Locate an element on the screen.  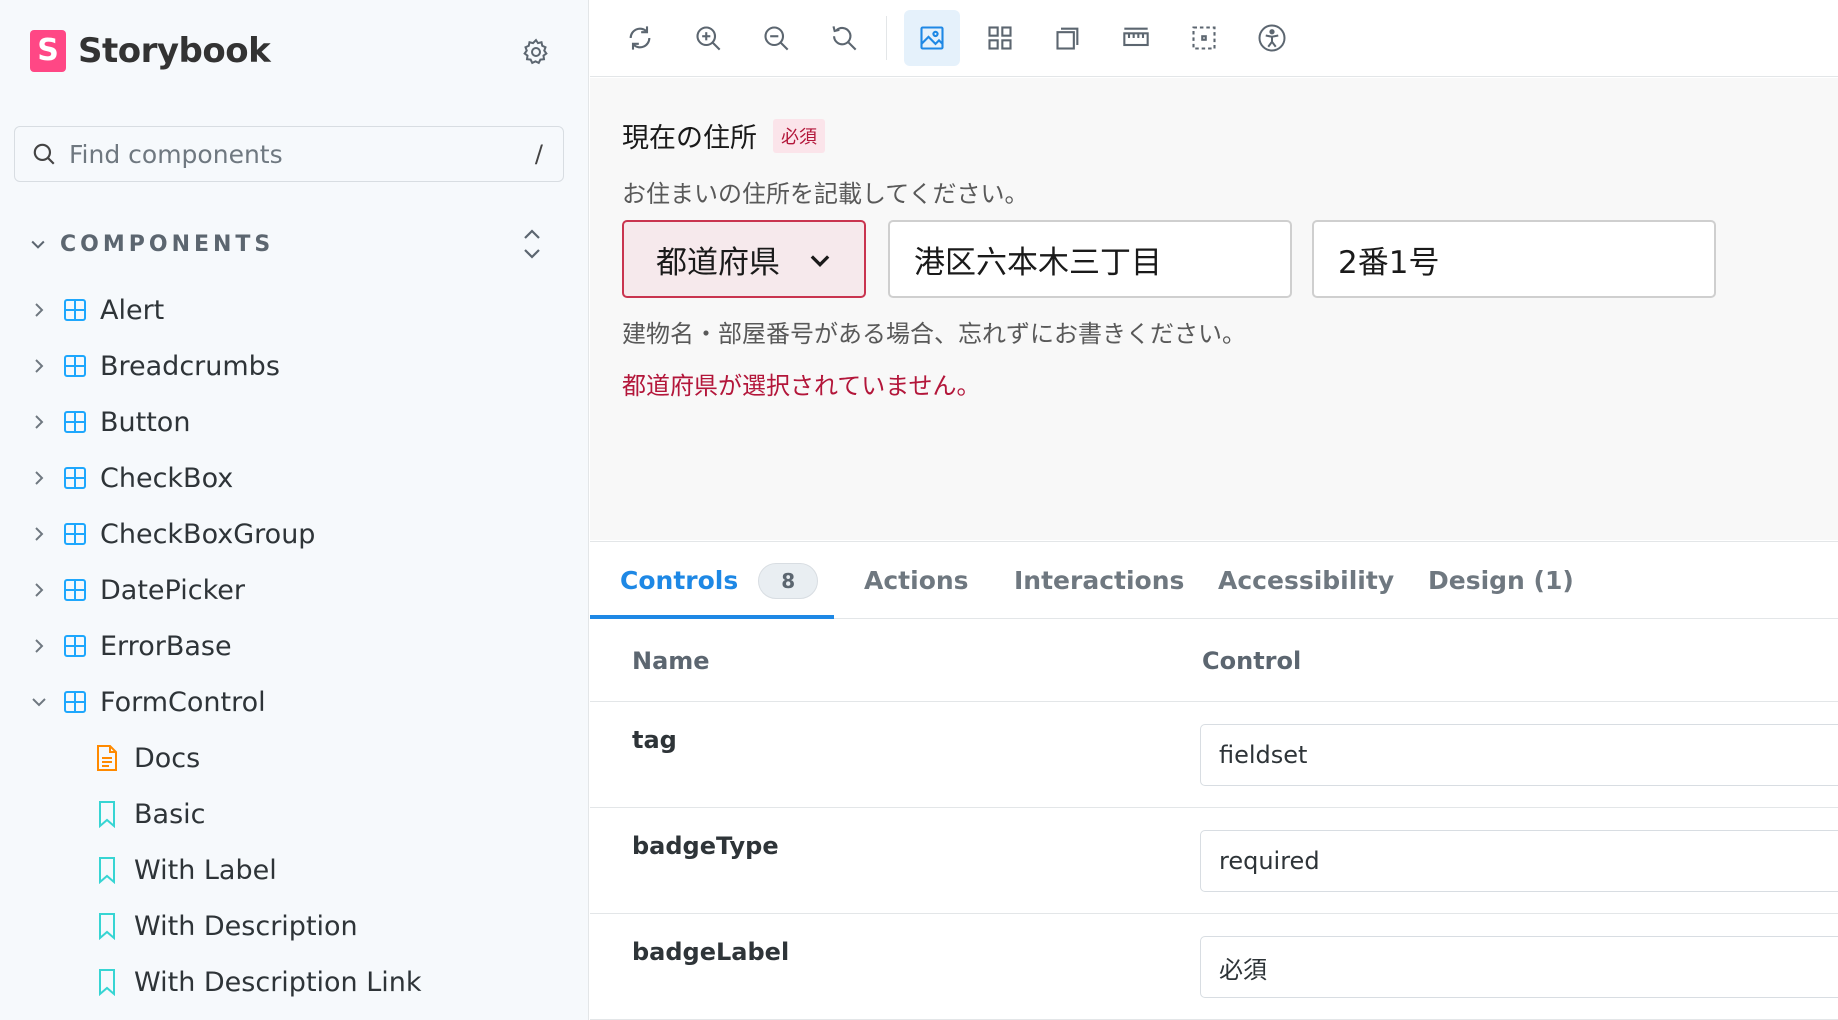
controls-count-badge: 8 is located at coordinates (788, 580).